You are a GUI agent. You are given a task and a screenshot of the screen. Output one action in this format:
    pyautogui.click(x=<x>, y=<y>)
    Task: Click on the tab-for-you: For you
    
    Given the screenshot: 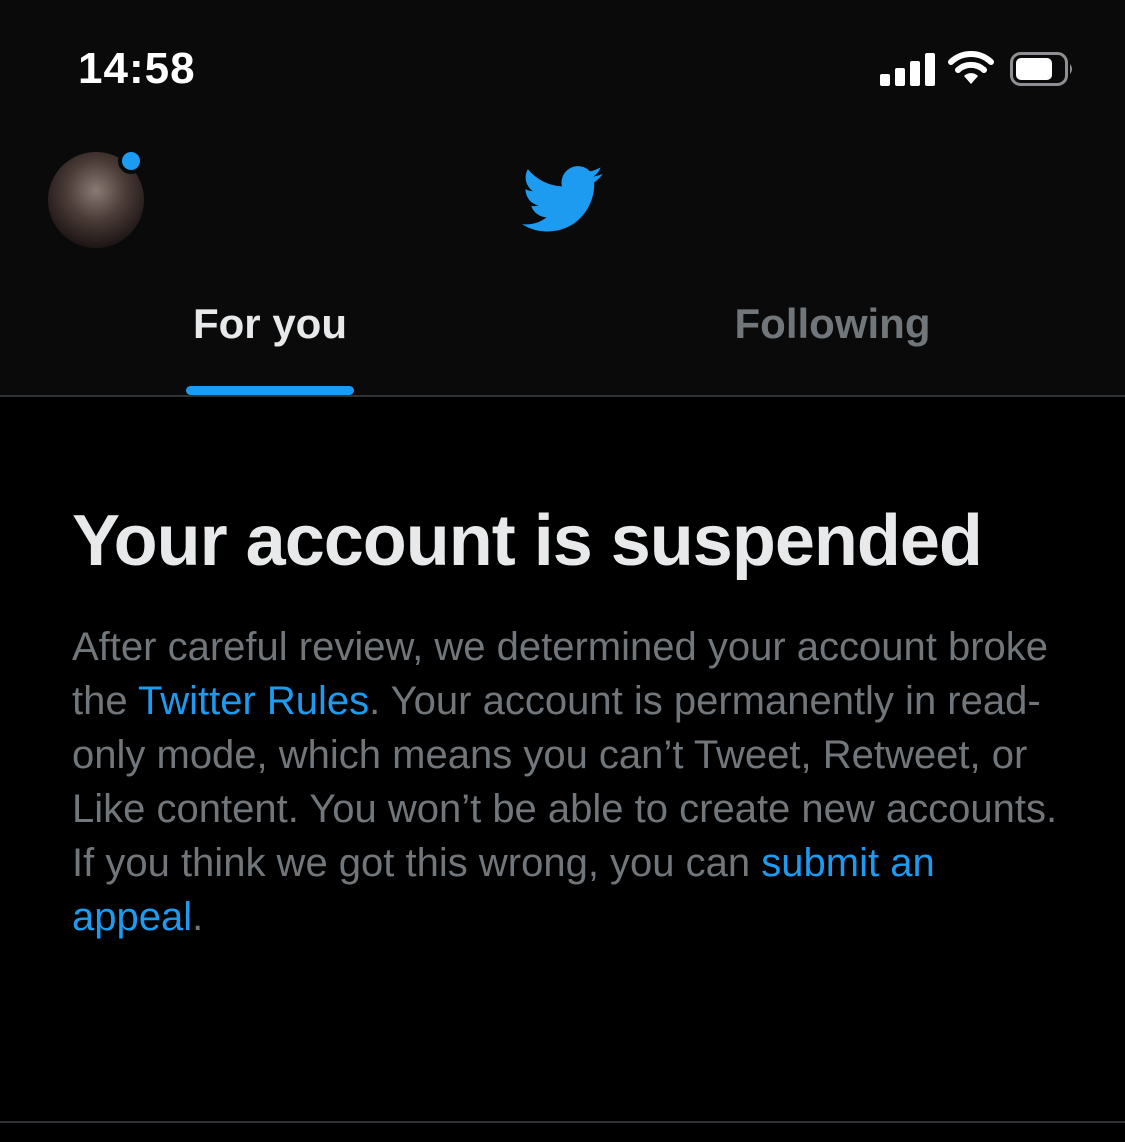 What is the action you would take?
    pyautogui.click(x=270, y=324)
    